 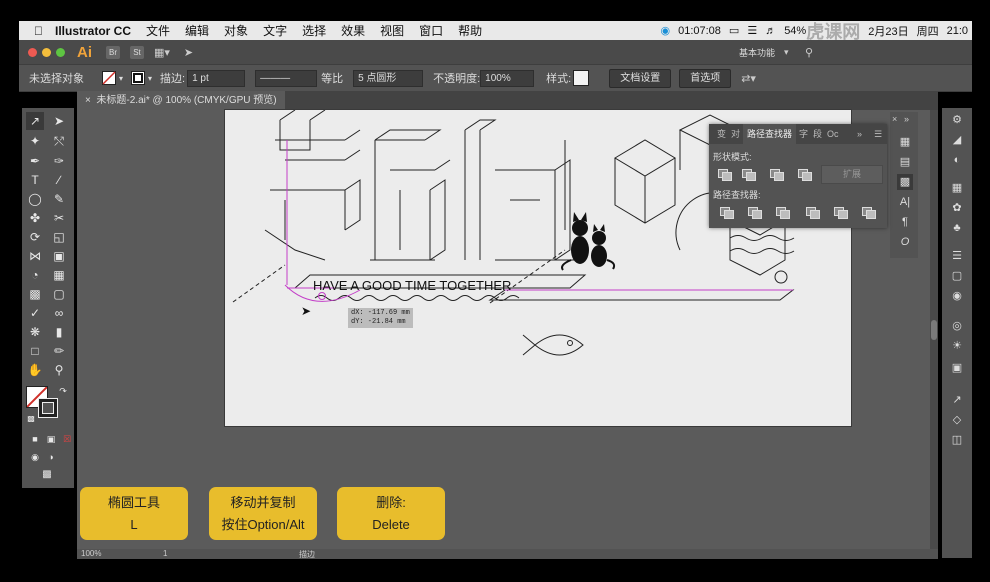 I want to click on zoom-tool-icon: ⚲, so click(x=59, y=370).